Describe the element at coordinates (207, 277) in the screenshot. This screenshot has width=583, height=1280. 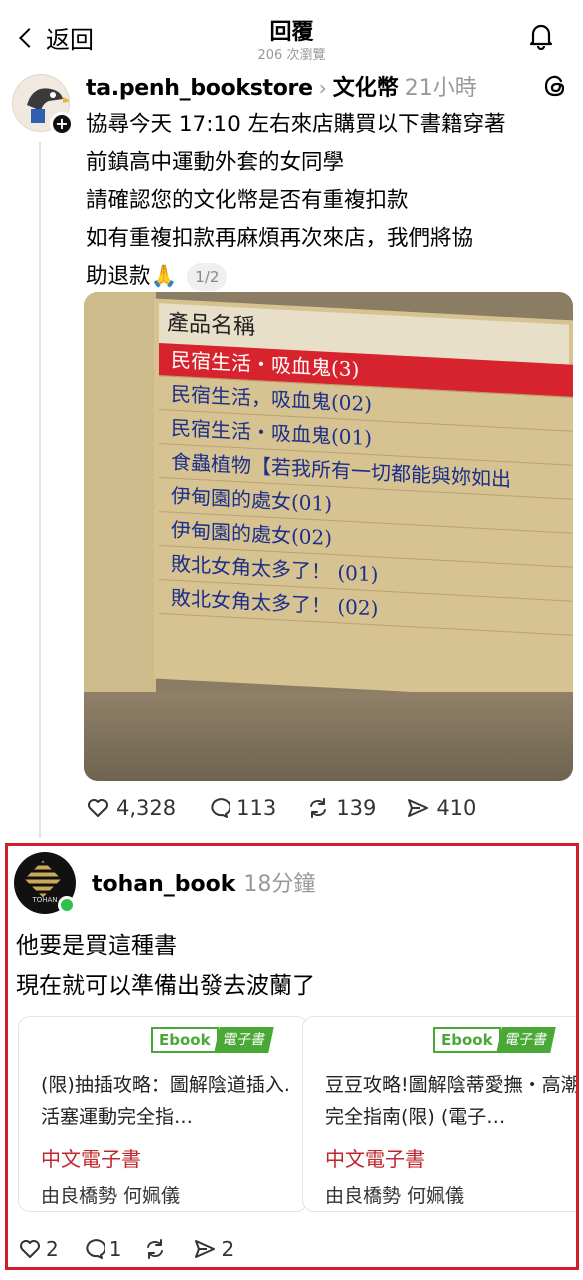
I see `image-pager: 1/2` at that location.